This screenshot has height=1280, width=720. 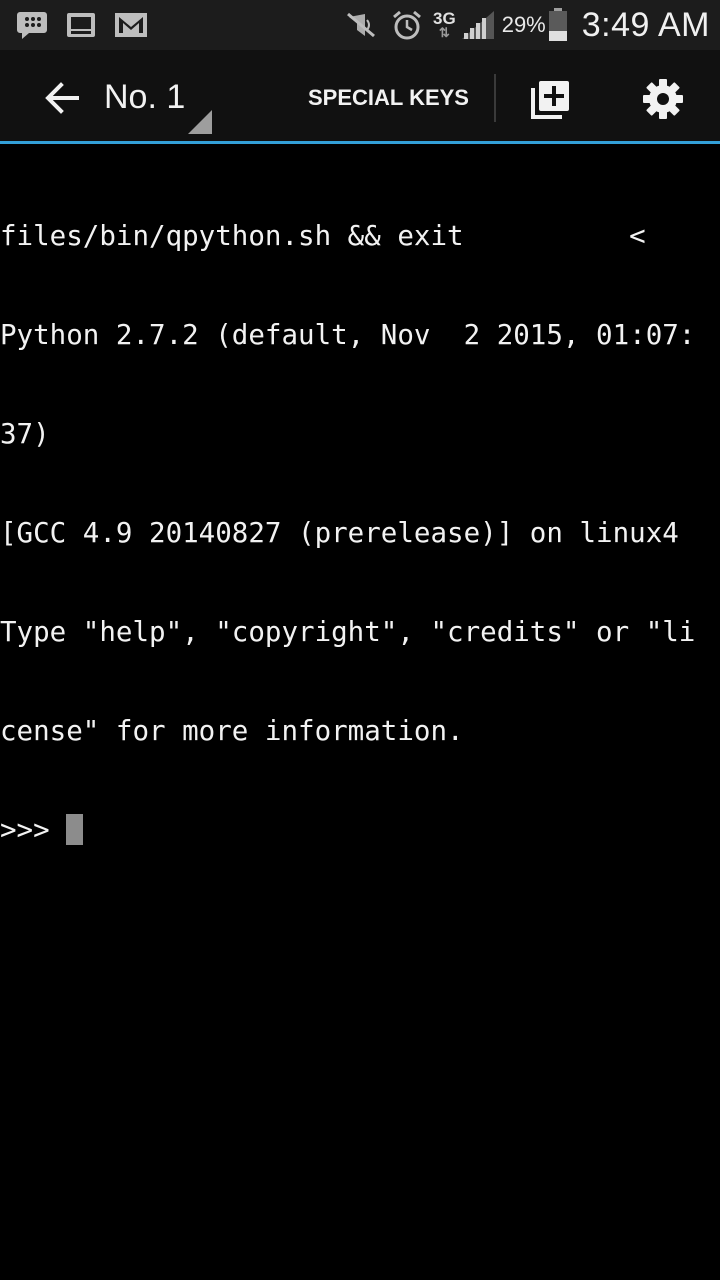 I want to click on back-arrow-icon, so click(x=62, y=98).